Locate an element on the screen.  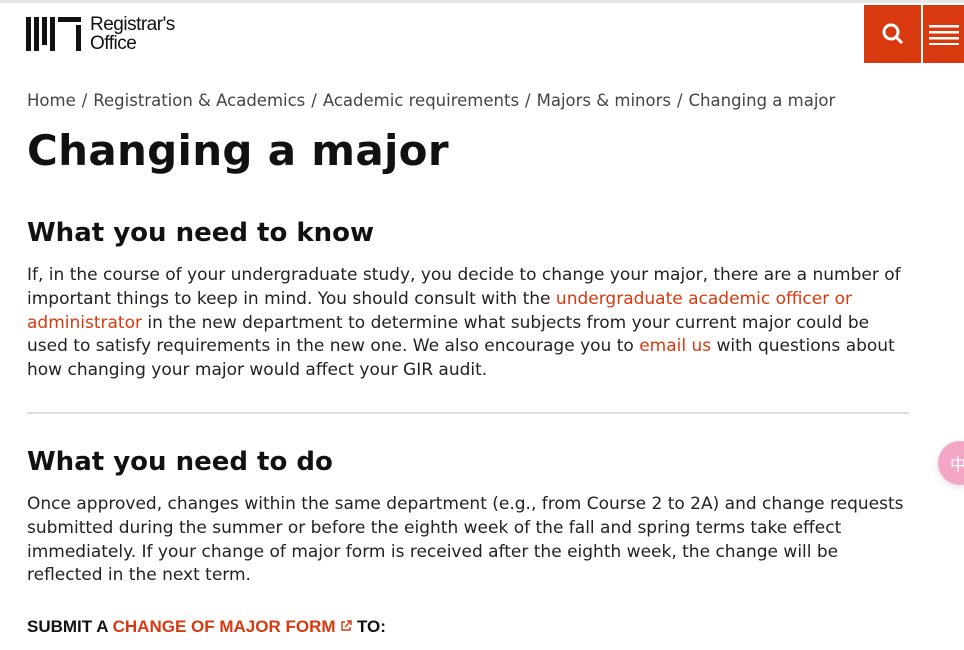
external-link-icon is located at coordinates (346, 625).